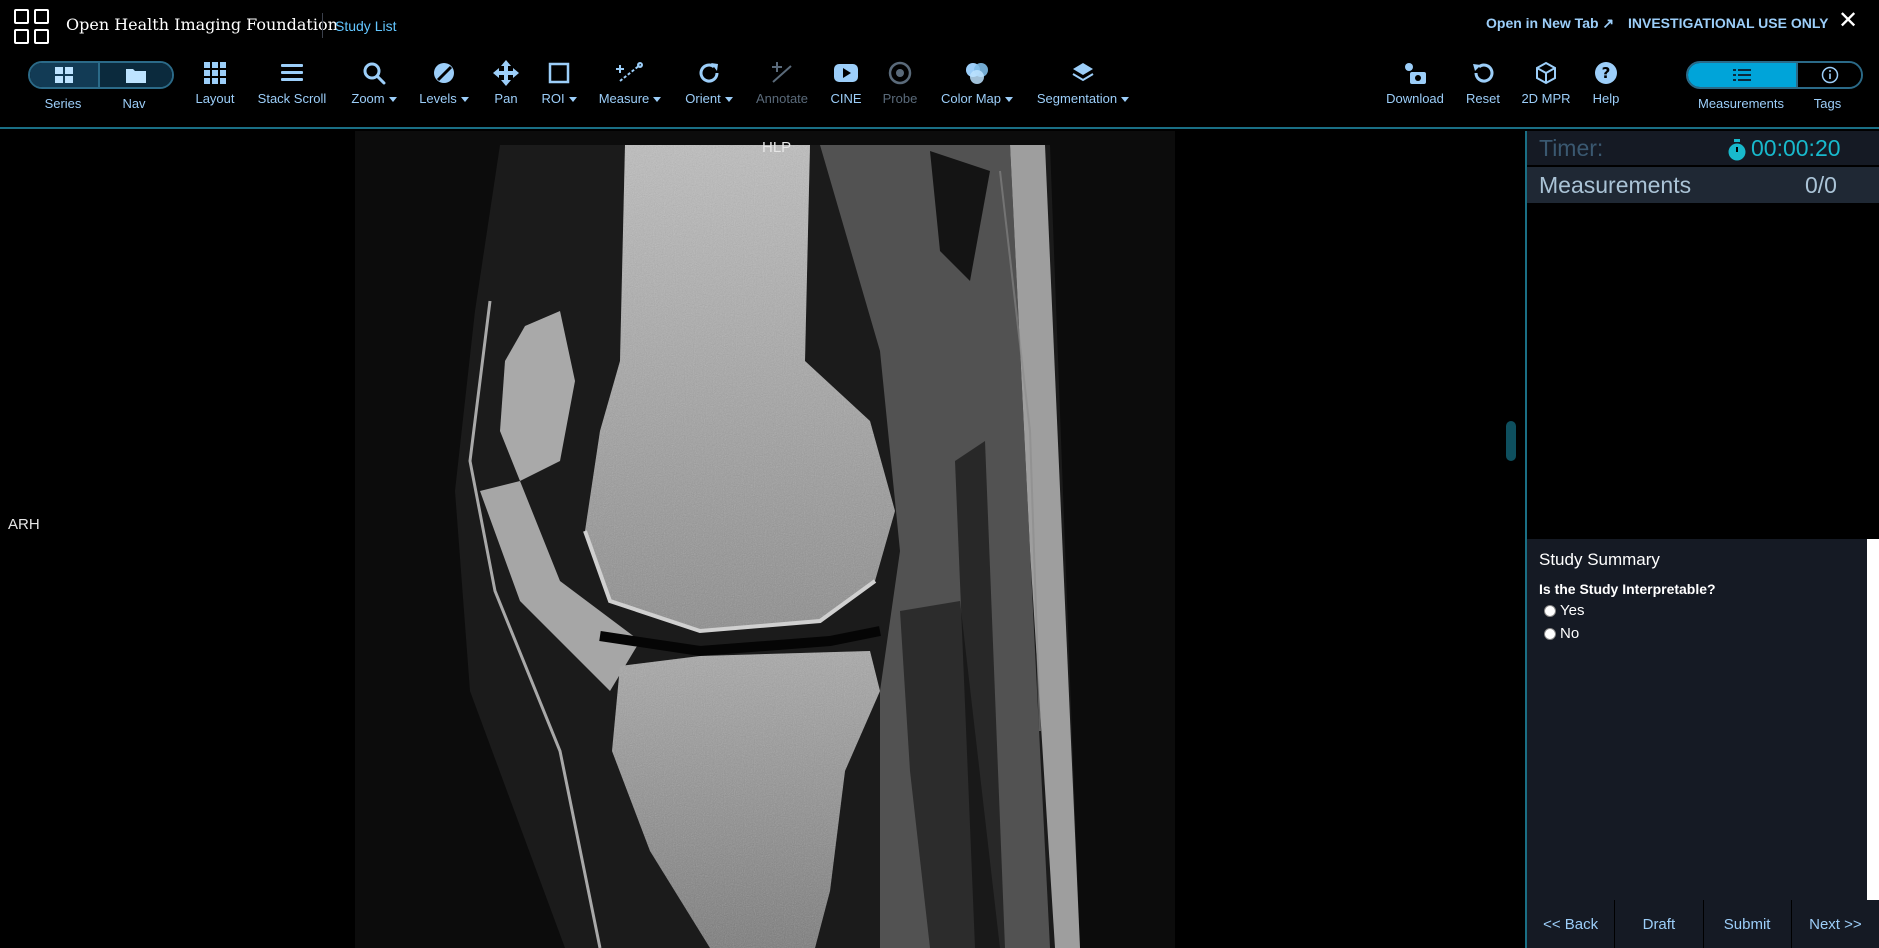 The width and height of the screenshot is (1879, 948). I want to click on brand-title: Open Health Imaging Foundation, so click(202, 24).